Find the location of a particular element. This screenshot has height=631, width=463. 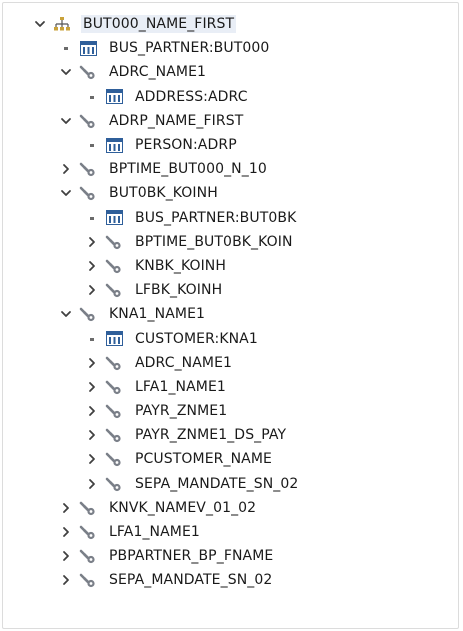

tree-node: BUS_PARTNER:BUT000 is located at coordinates (230, 48).